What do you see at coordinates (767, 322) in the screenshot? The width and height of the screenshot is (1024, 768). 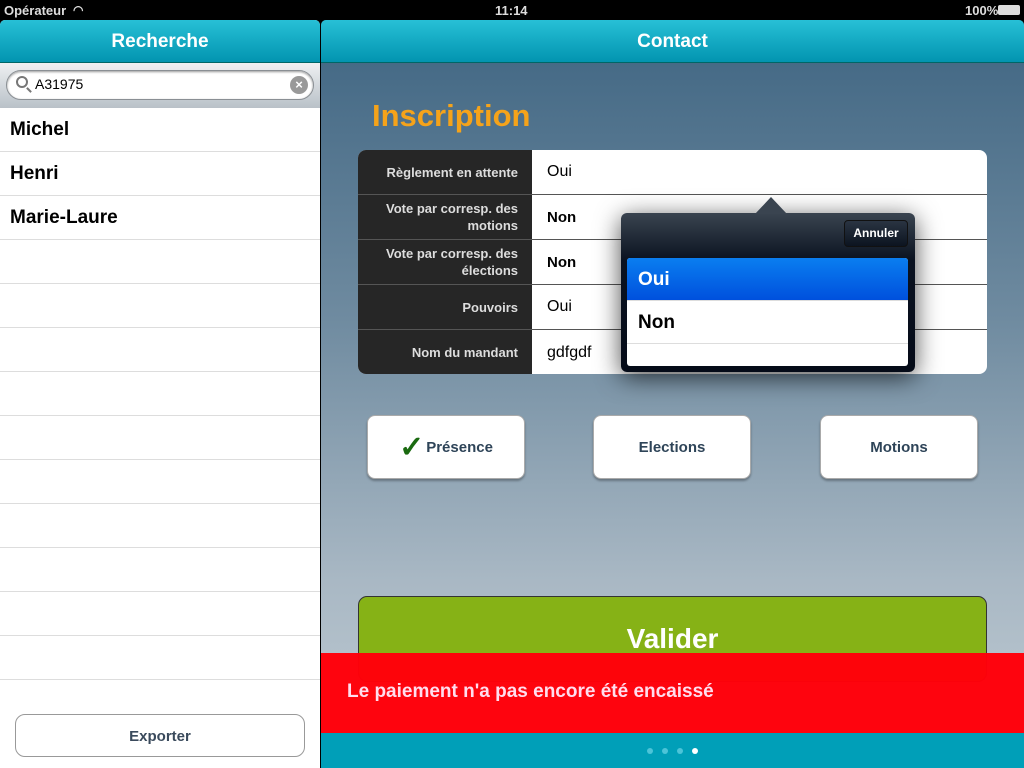 I see `option: Non` at bounding box center [767, 322].